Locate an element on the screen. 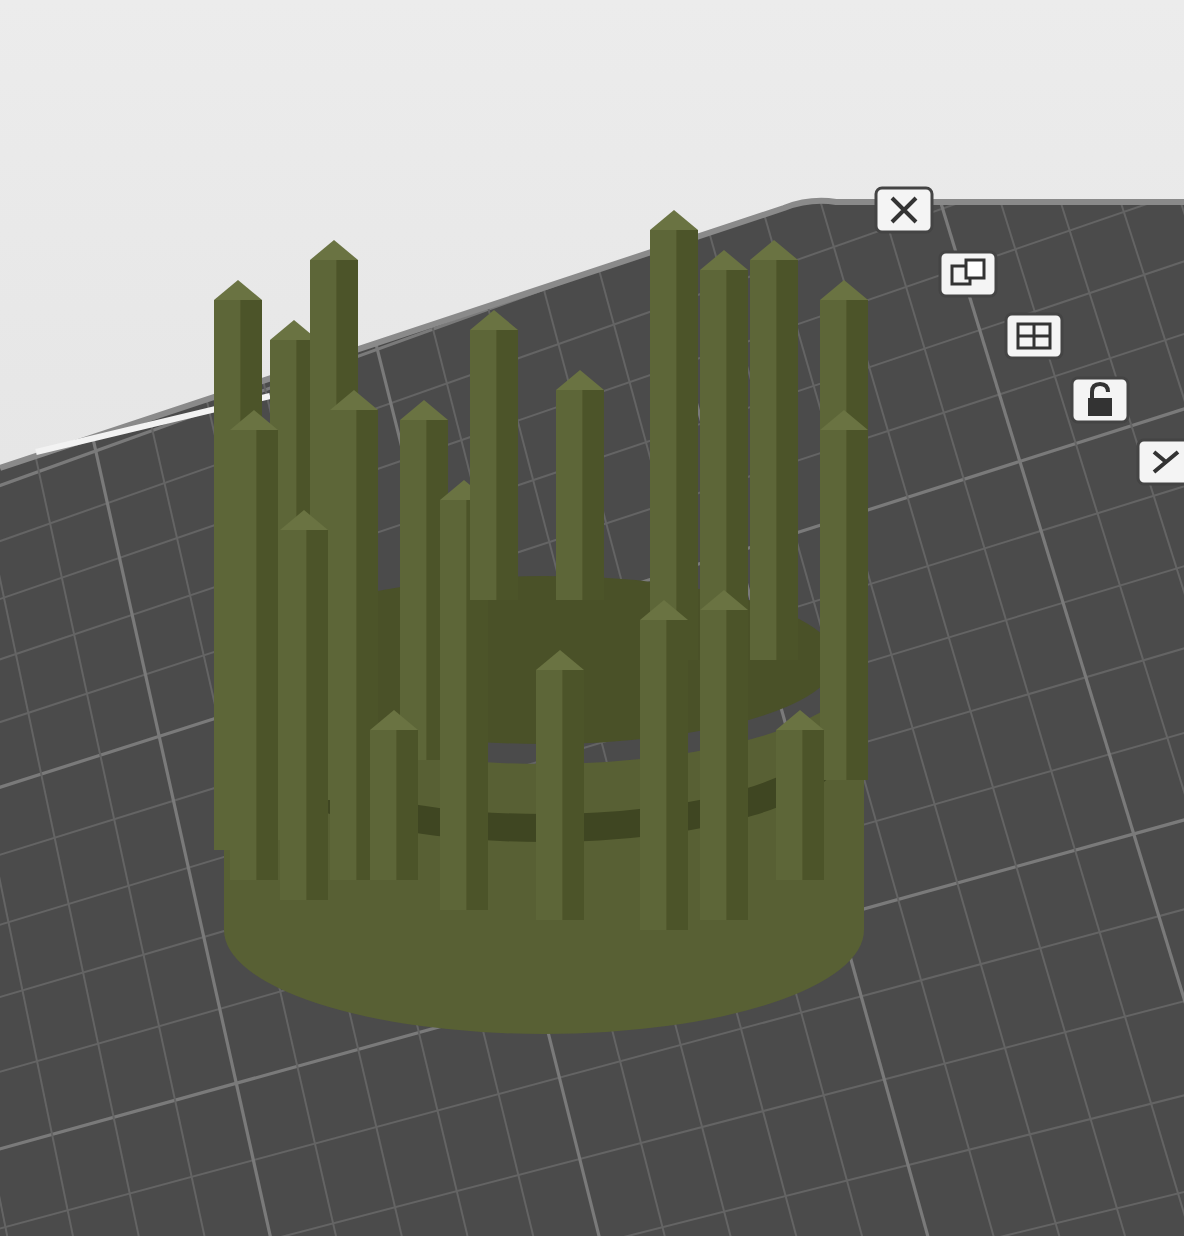 The height and width of the screenshot is (1236, 1184). delete-icon is located at coordinates (904, 210).